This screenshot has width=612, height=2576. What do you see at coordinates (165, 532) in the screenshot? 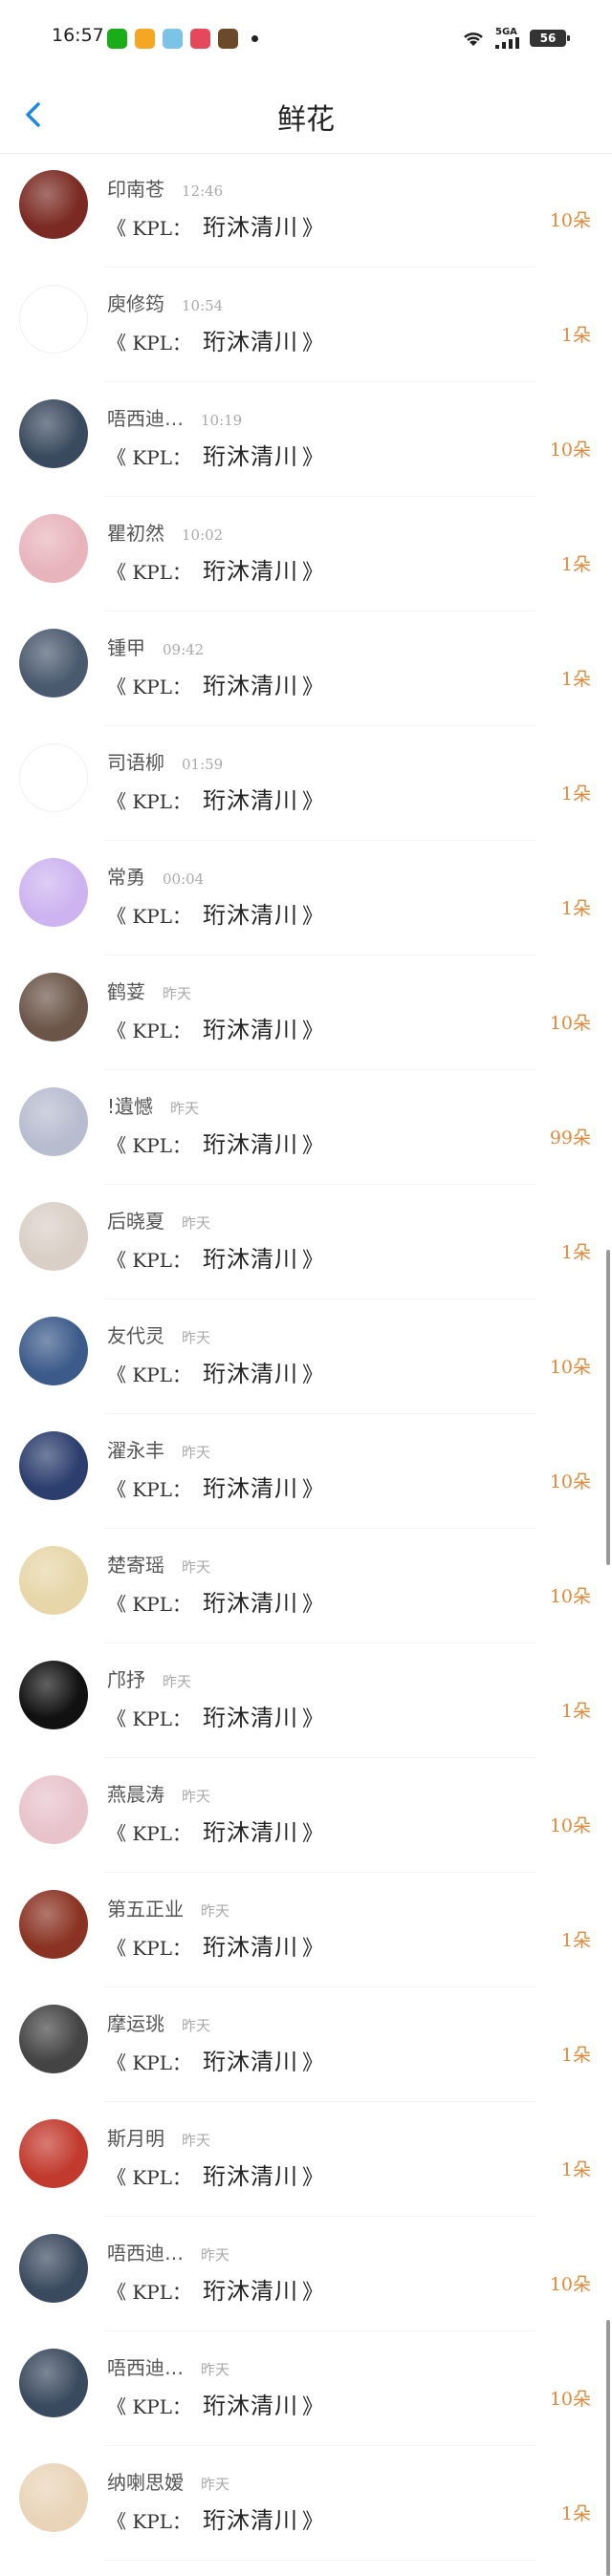
I see `sender-line: 瞿初然 10:02` at bounding box center [165, 532].